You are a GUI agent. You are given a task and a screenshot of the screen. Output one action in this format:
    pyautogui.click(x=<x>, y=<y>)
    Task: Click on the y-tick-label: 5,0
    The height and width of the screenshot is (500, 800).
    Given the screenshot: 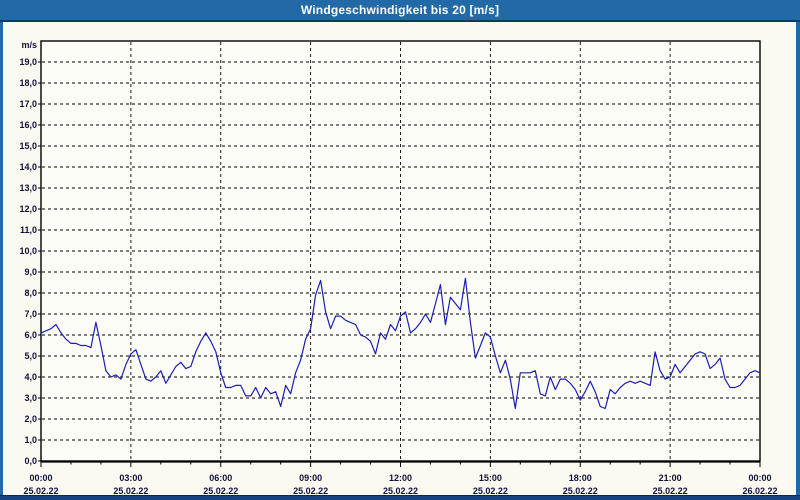 What is the action you would take?
    pyautogui.click(x=30, y=356)
    